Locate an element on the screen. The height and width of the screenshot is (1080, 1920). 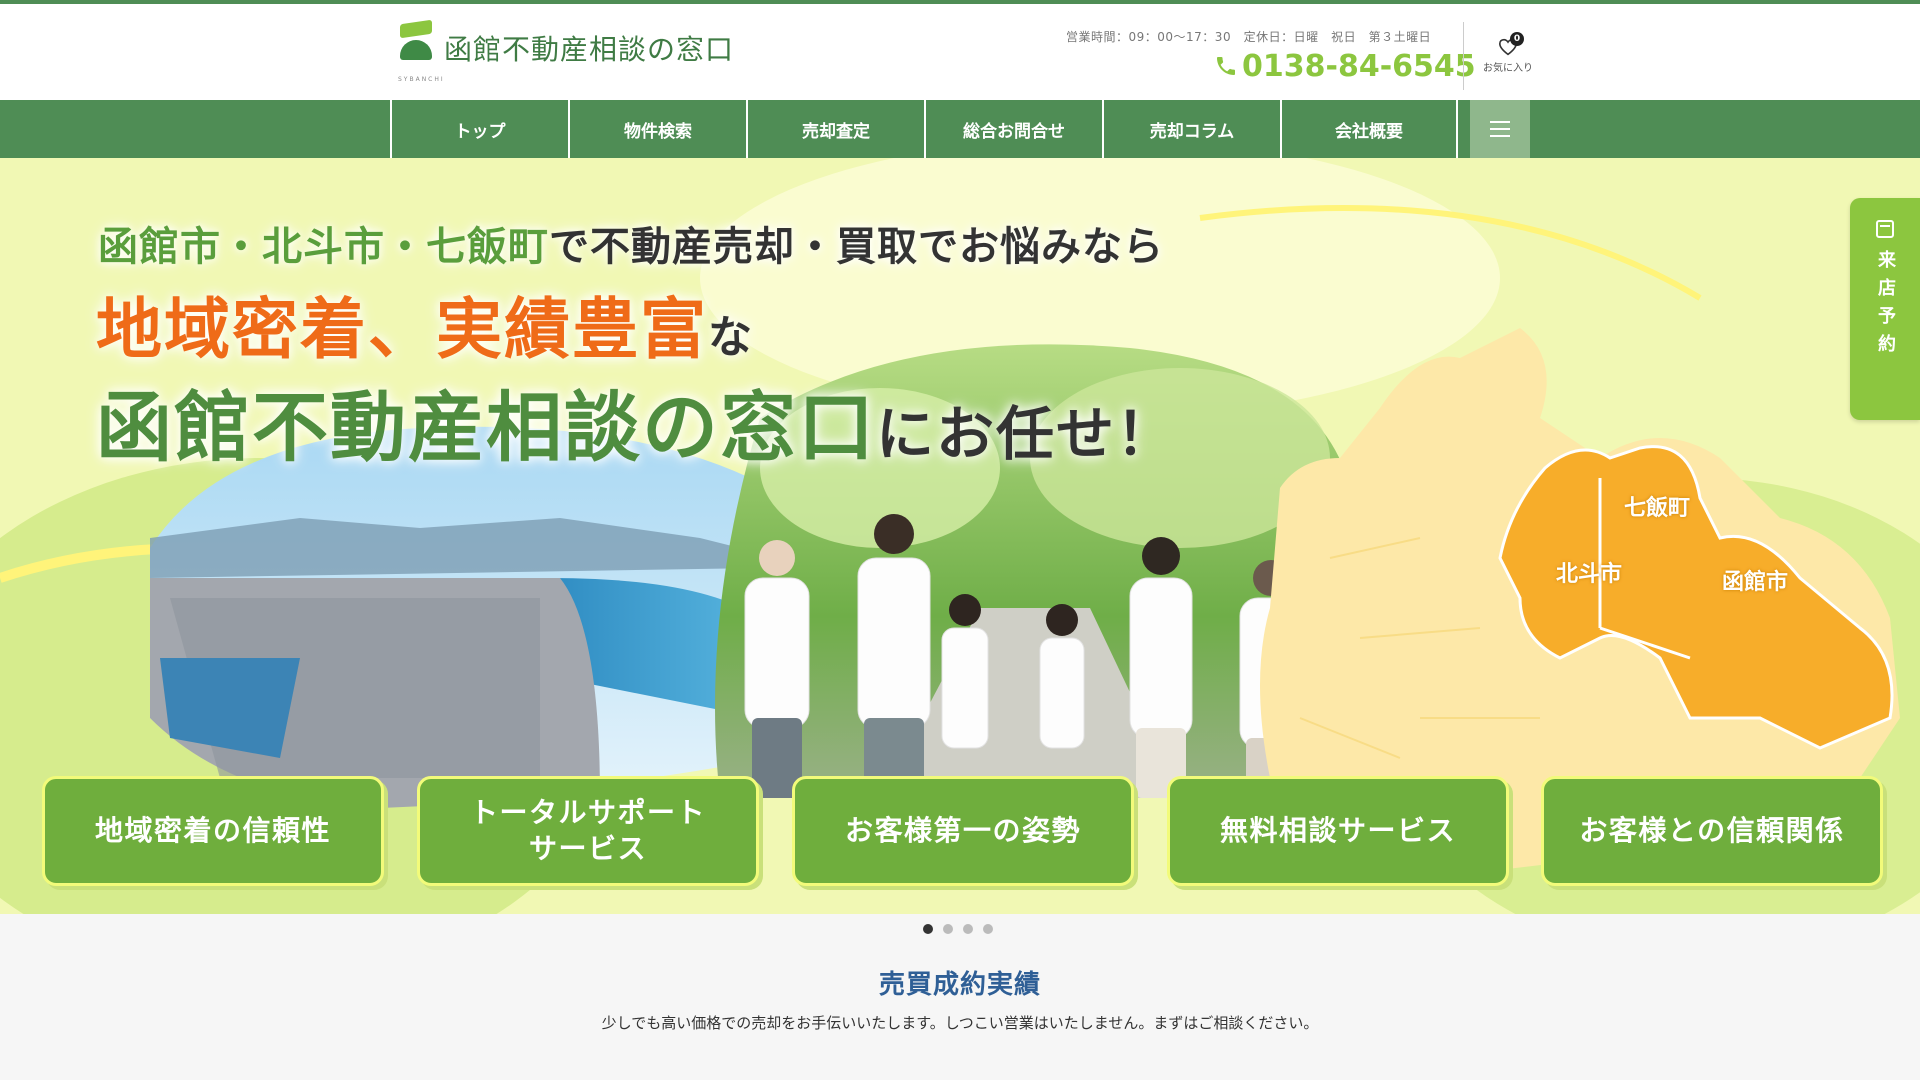
feature-card-local-trust: 地域密着の信頼性 is located at coordinates (213, 831).